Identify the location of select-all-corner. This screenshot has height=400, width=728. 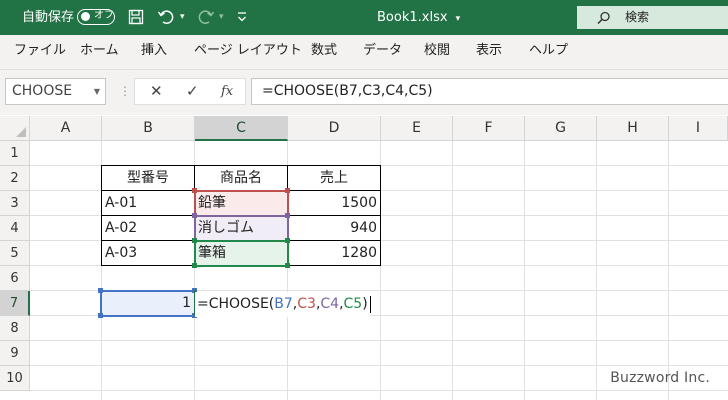
(15, 128).